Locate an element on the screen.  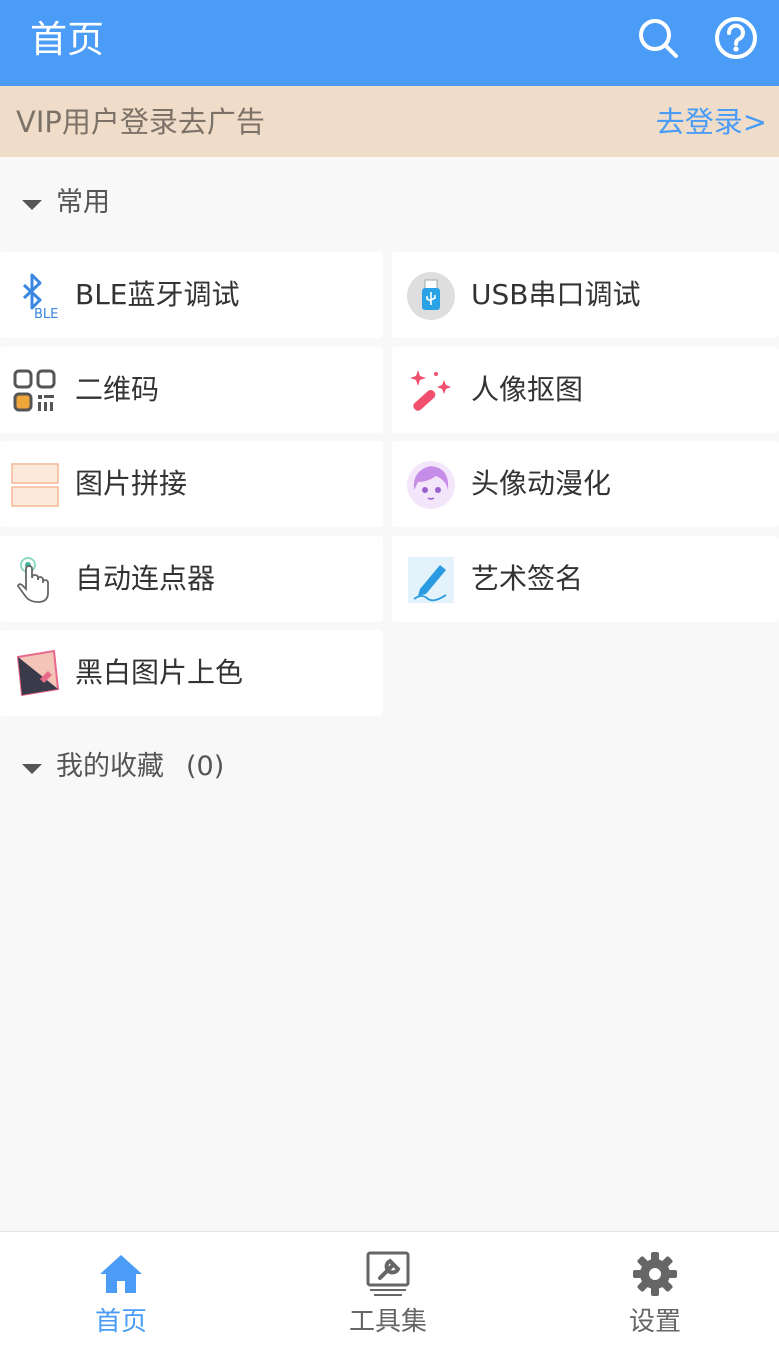
help-button is located at coordinates (736, 38).